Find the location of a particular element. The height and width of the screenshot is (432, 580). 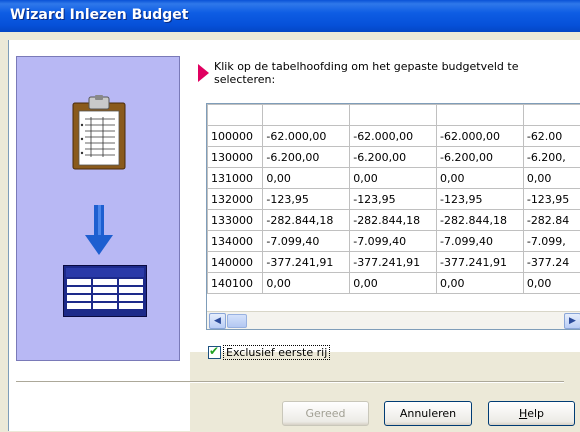

table-cell: 132000 is located at coordinates (235, 199).